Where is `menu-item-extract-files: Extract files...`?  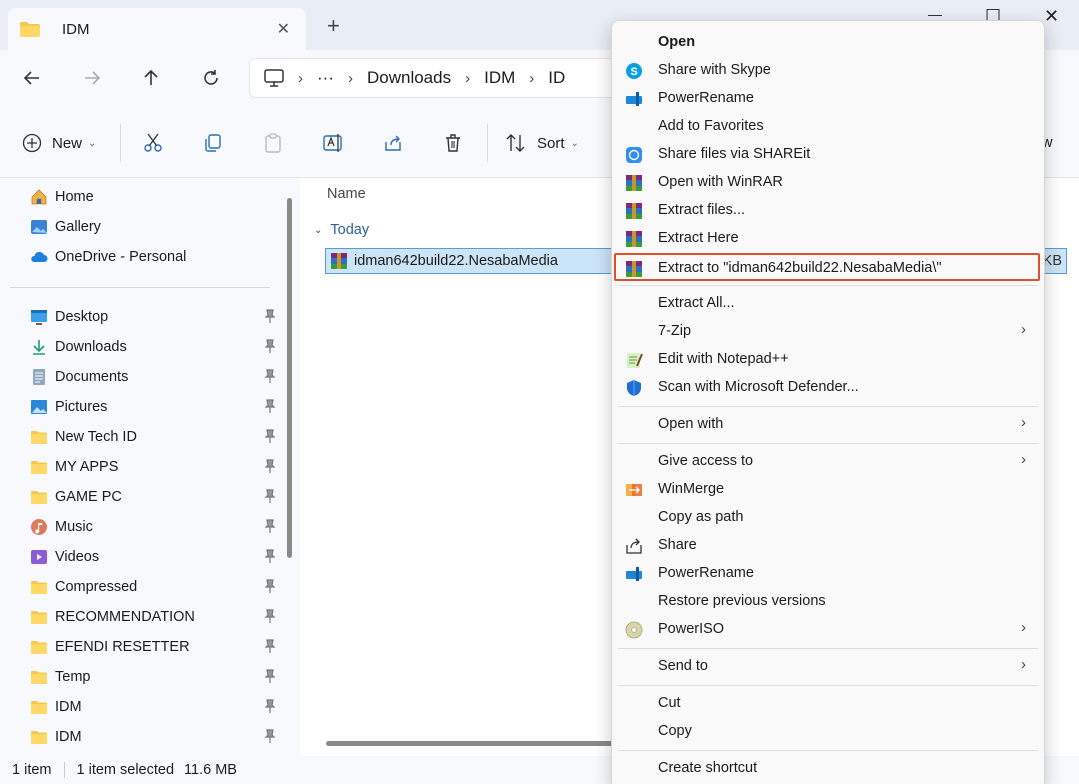 menu-item-extract-files: Extract files... is located at coordinates (828, 211).